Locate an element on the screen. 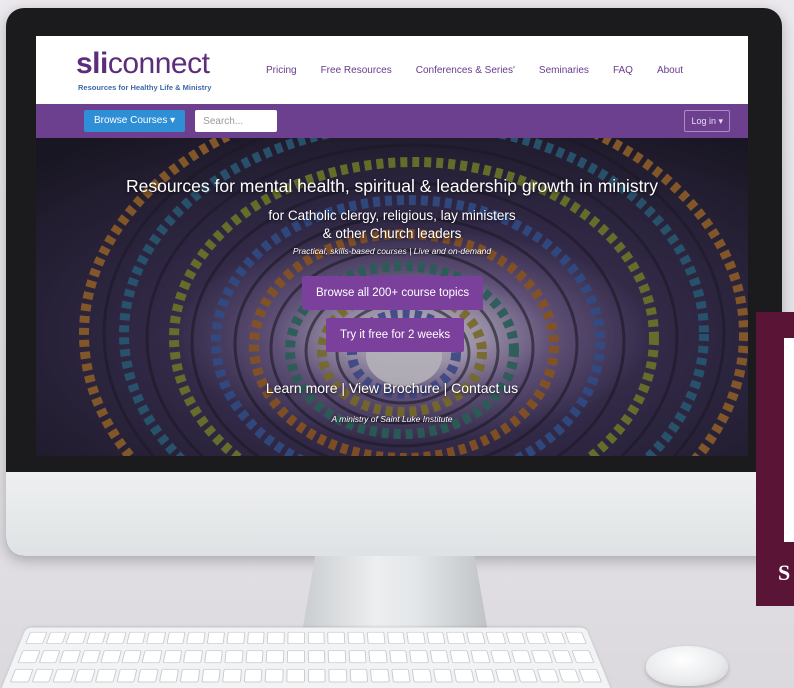 The width and height of the screenshot is (794, 688). overlay-panel: S is located at coordinates (775, 459).